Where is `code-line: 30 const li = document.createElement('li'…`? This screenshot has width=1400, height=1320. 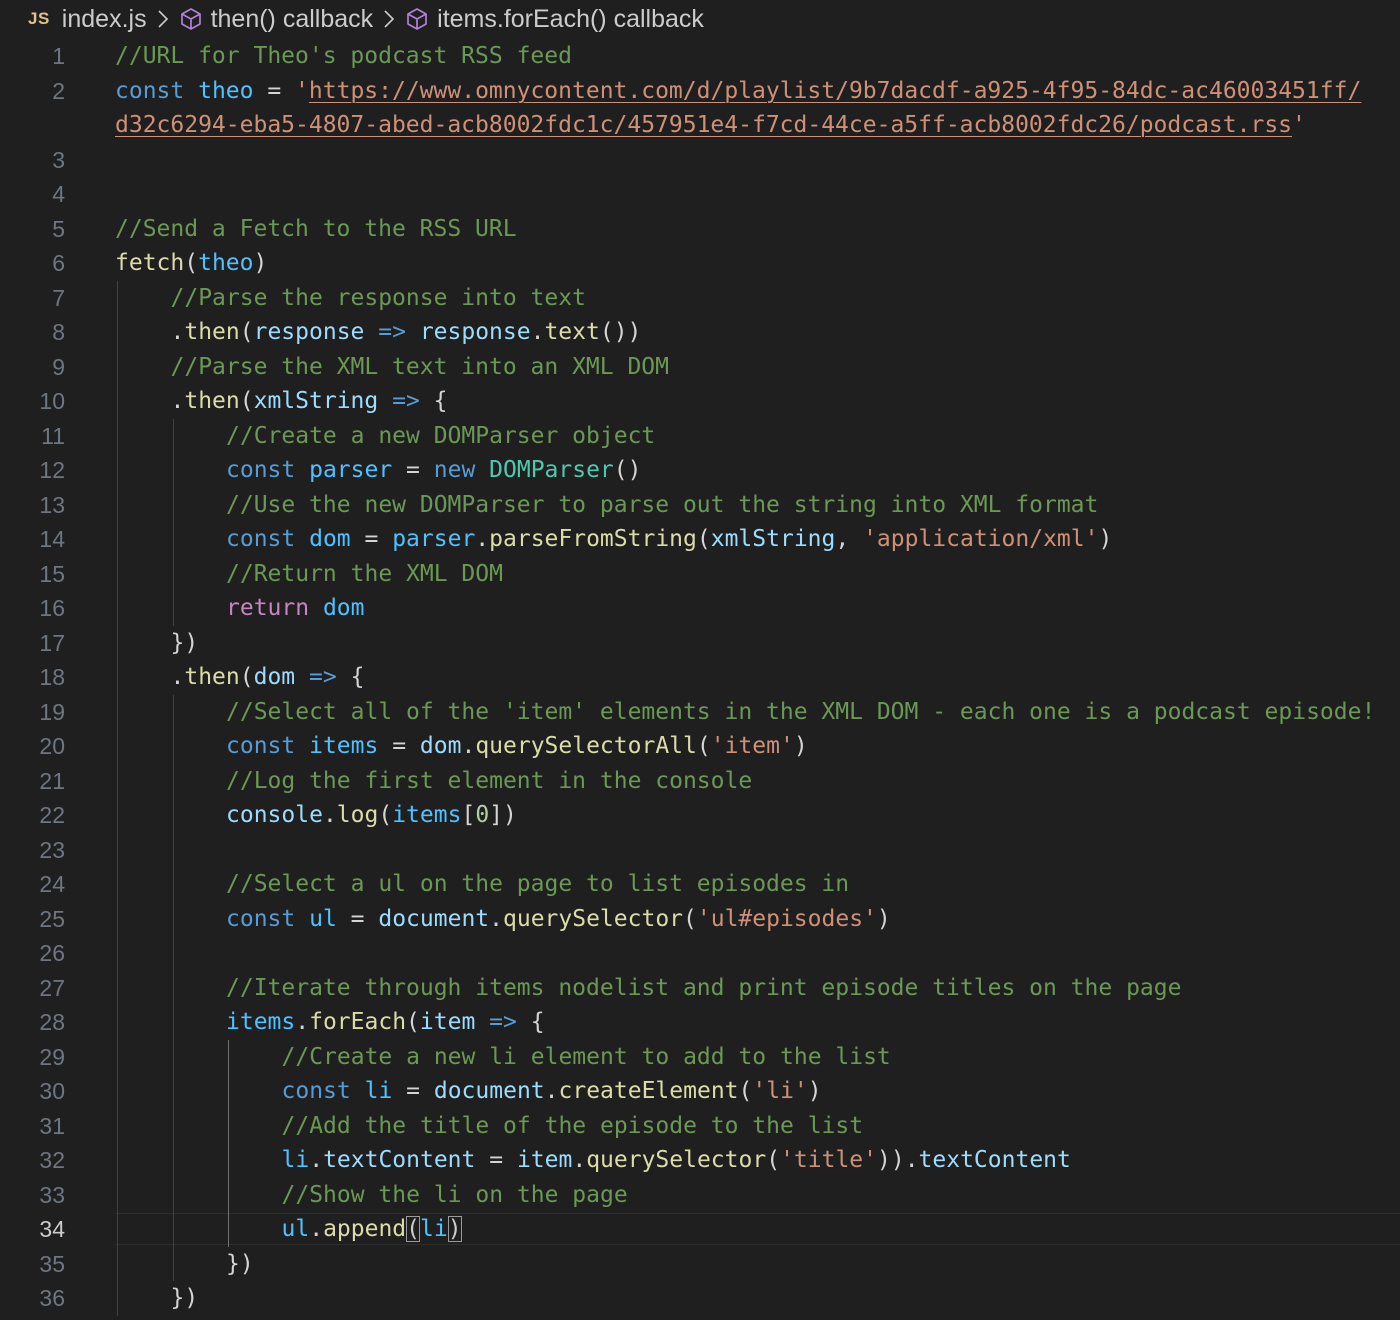
code-line: 30 const li = document.createElement('li'… is located at coordinates (700, 1091).